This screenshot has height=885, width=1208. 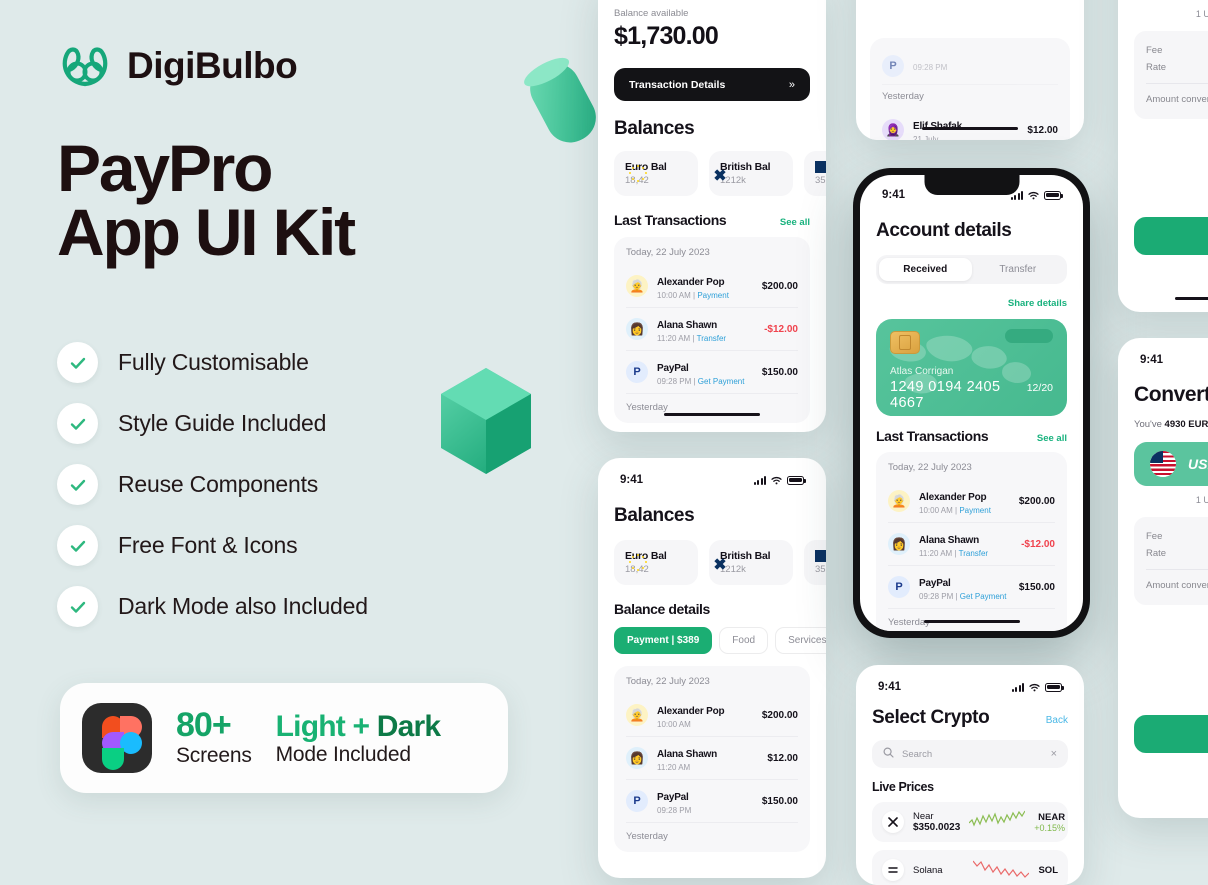 What do you see at coordinates (1163, 360) in the screenshot?
I see `status-bar: 9:41` at bounding box center [1163, 360].